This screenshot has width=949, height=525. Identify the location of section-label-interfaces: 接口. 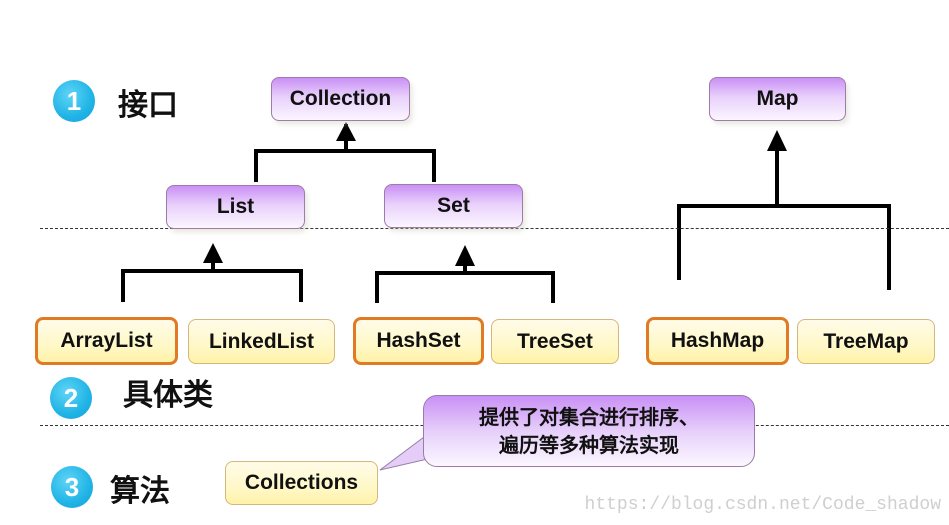
(148, 105).